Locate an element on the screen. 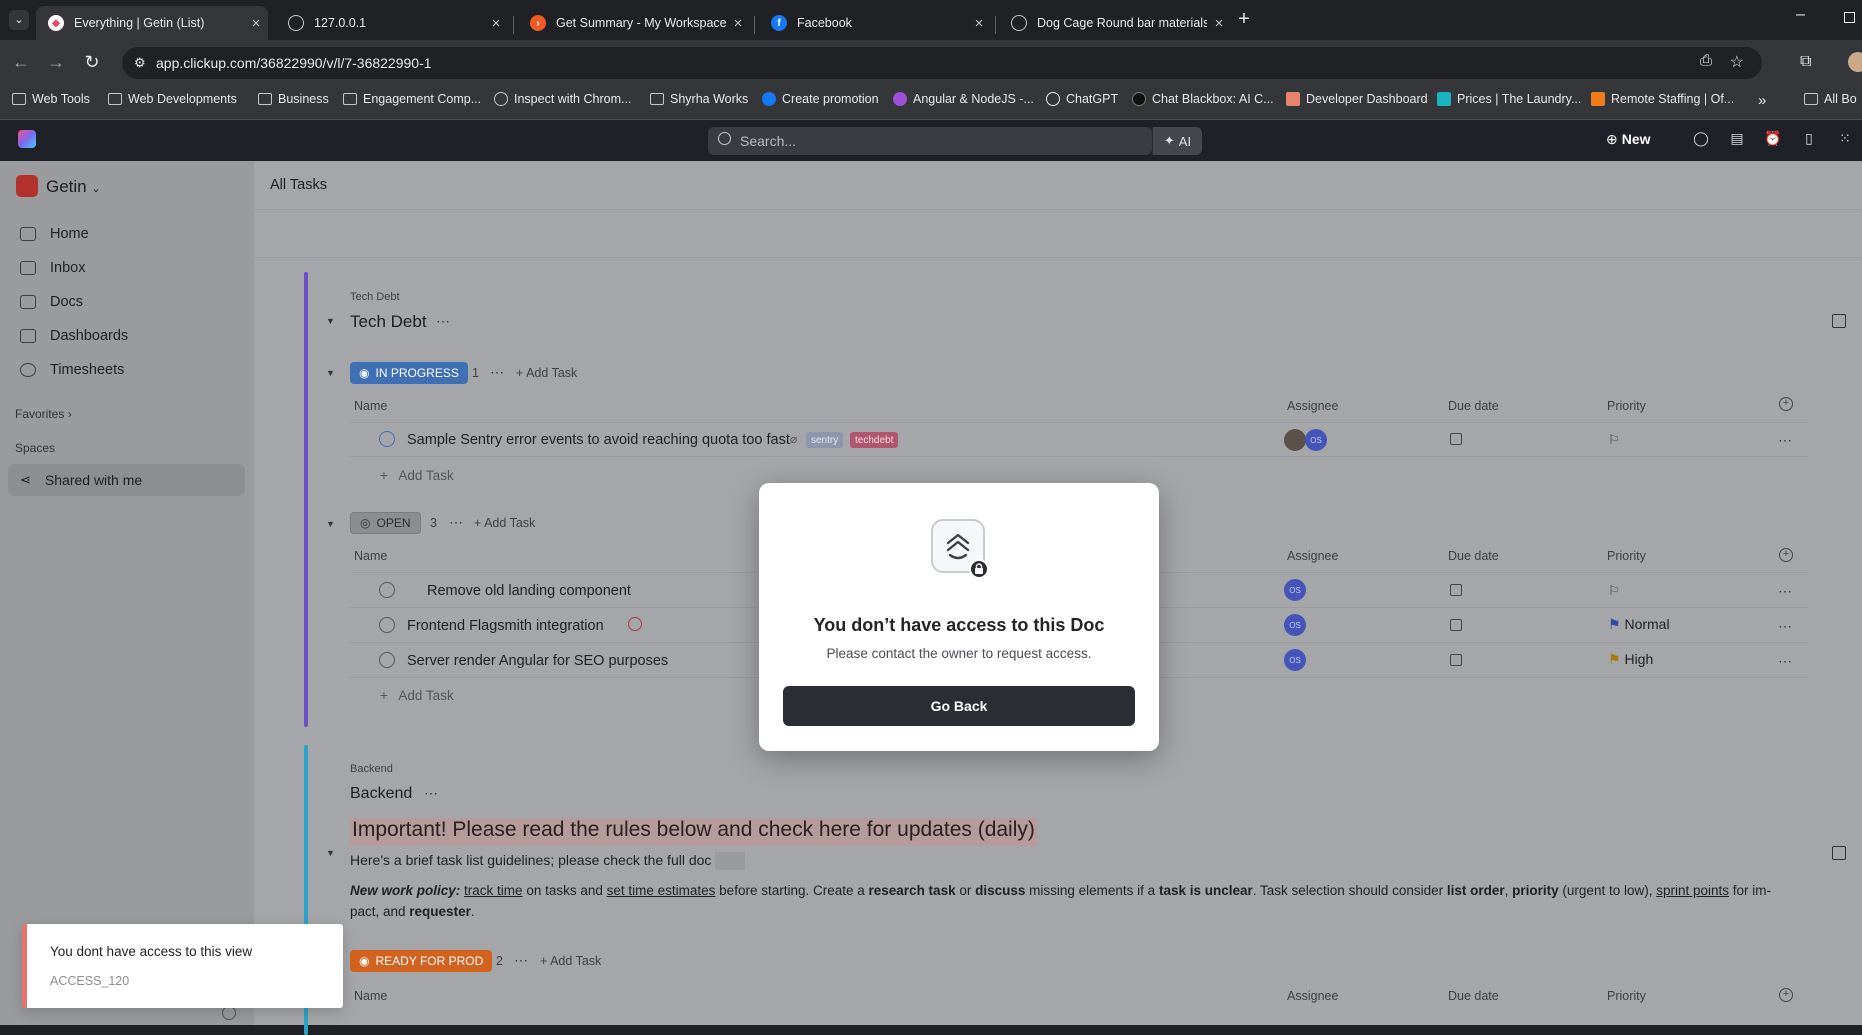 Image resolution: width=1862 pixels, height=1035 pixels. task-name: Server render Angular for SEO purposes is located at coordinates (537, 661).